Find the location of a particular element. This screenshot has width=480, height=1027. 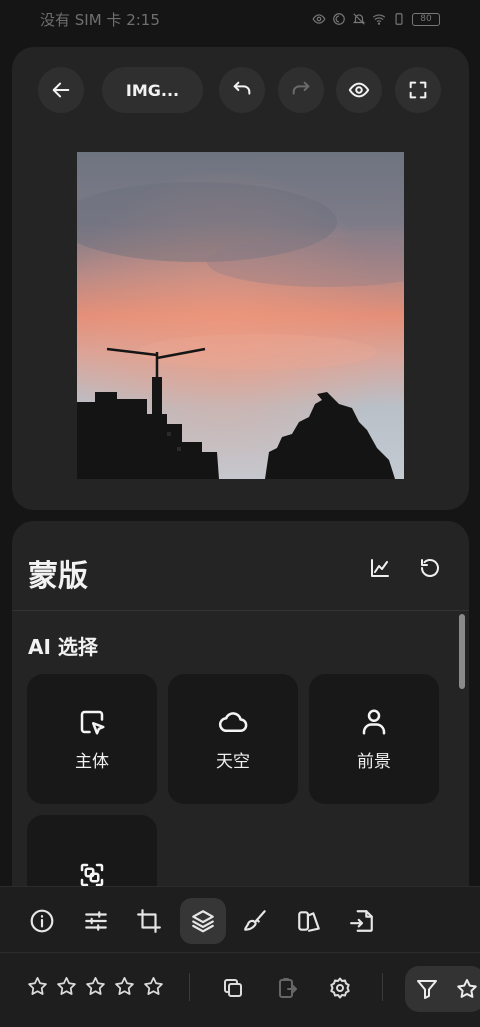

info-icon is located at coordinates (42, 921).